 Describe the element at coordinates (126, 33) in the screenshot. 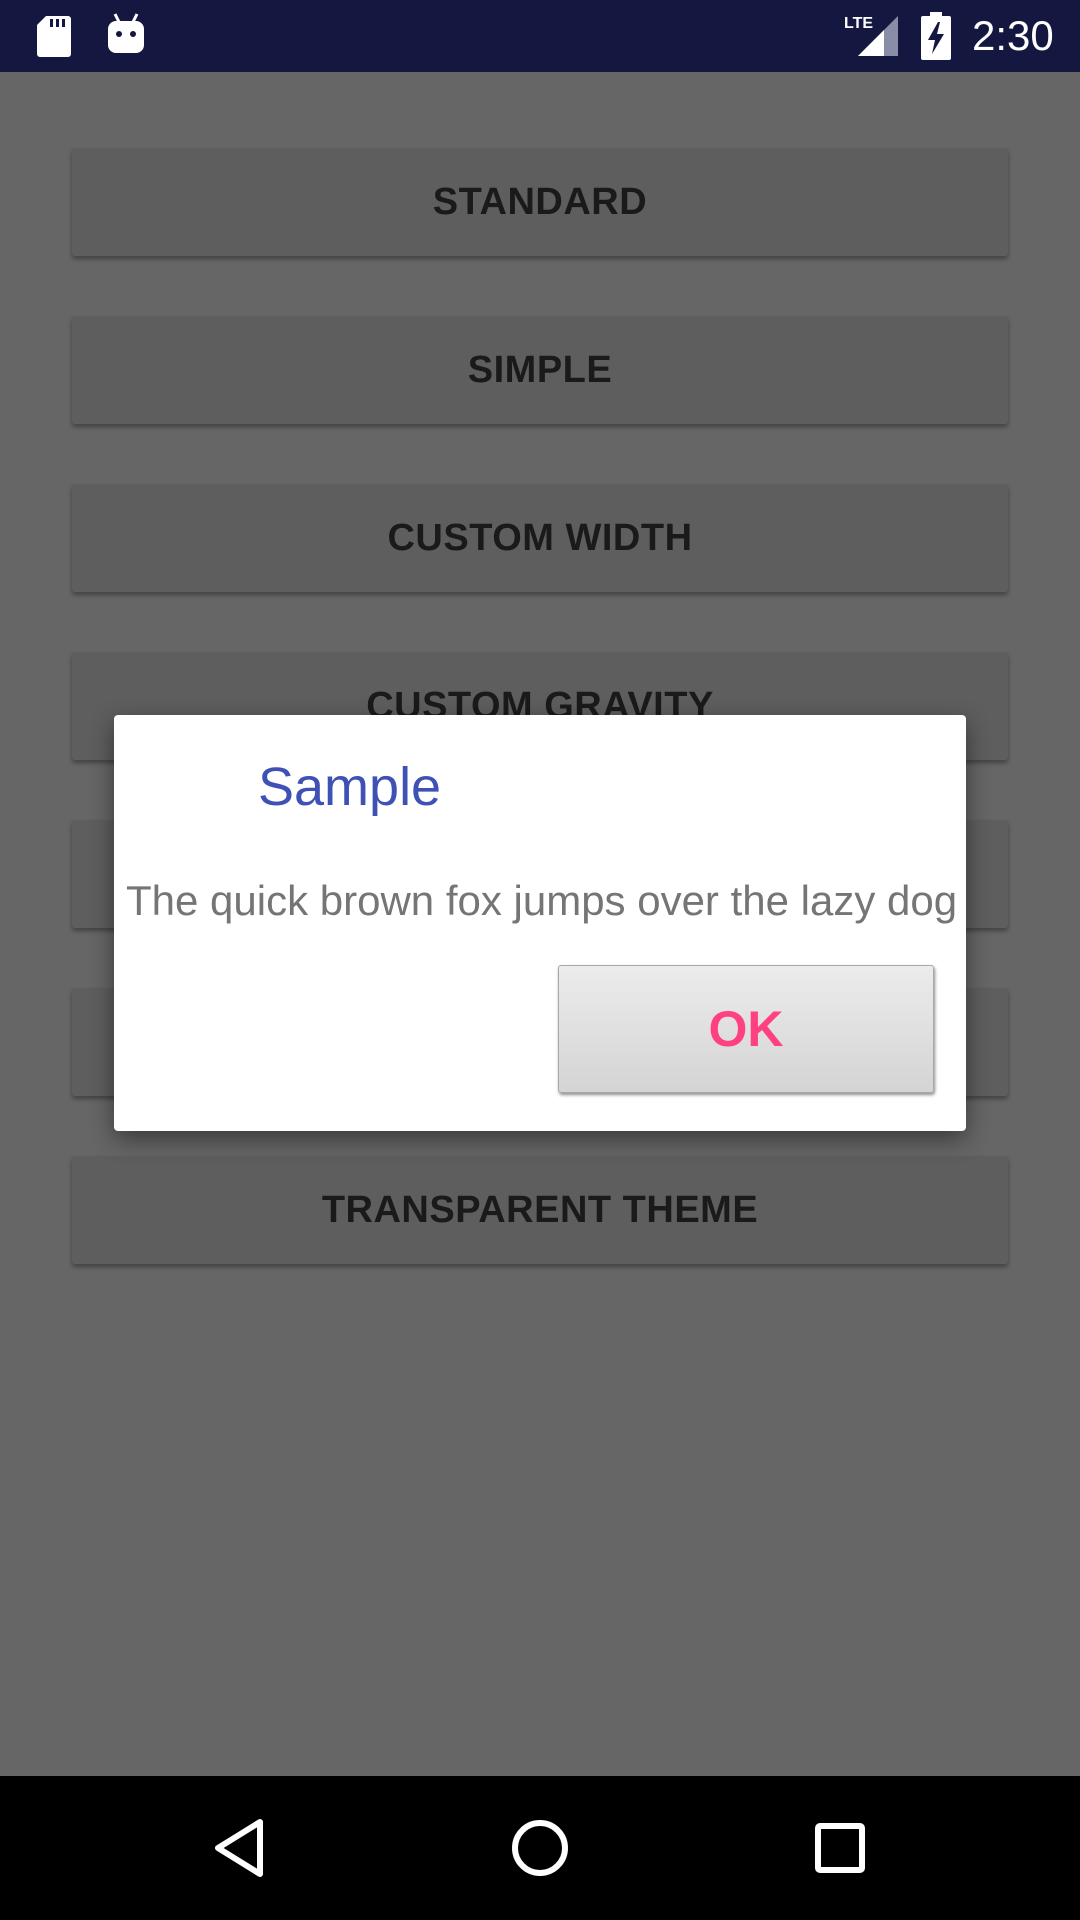

I see `android-debug-icon` at that location.